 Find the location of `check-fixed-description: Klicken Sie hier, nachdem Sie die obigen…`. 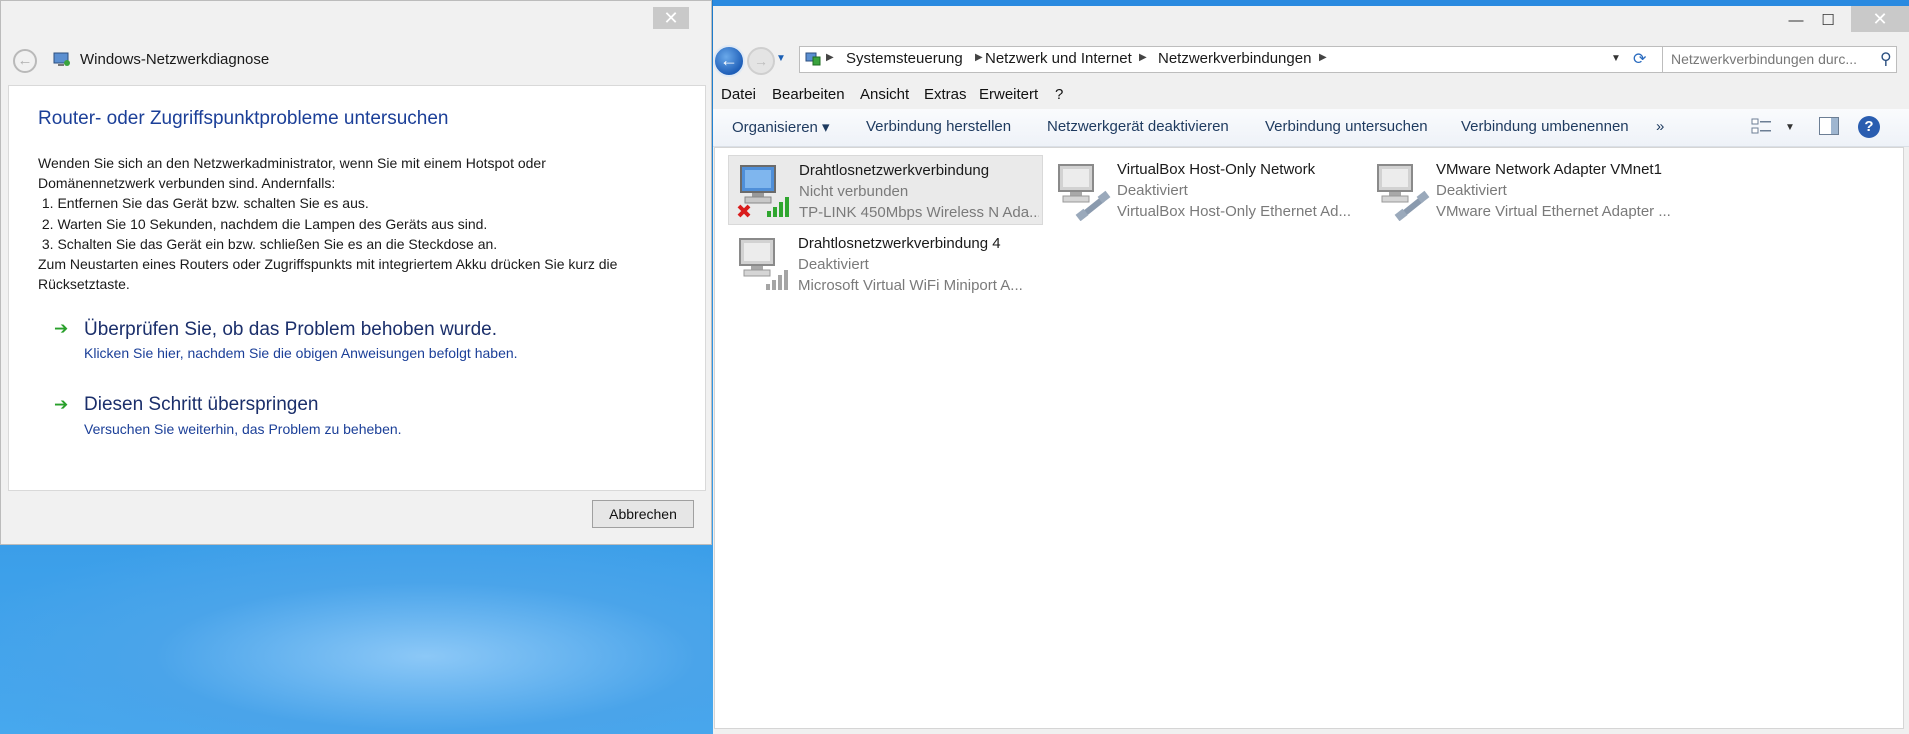

check-fixed-description: Klicken Sie hier, nachdem Sie die obigen… is located at coordinates (301, 353).